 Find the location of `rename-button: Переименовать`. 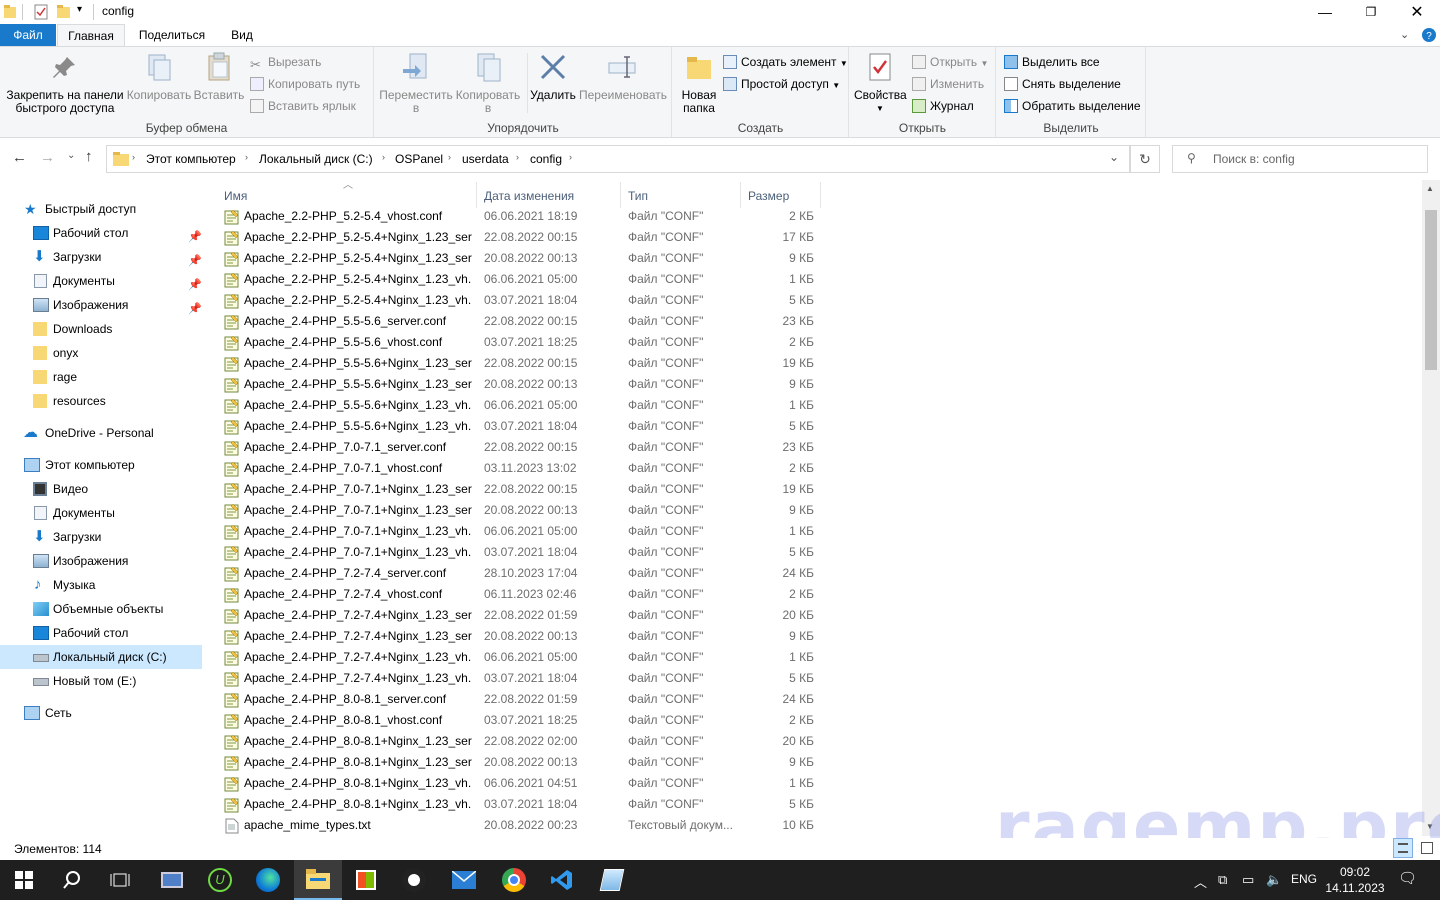

rename-button: Переименовать is located at coordinates (623, 76).